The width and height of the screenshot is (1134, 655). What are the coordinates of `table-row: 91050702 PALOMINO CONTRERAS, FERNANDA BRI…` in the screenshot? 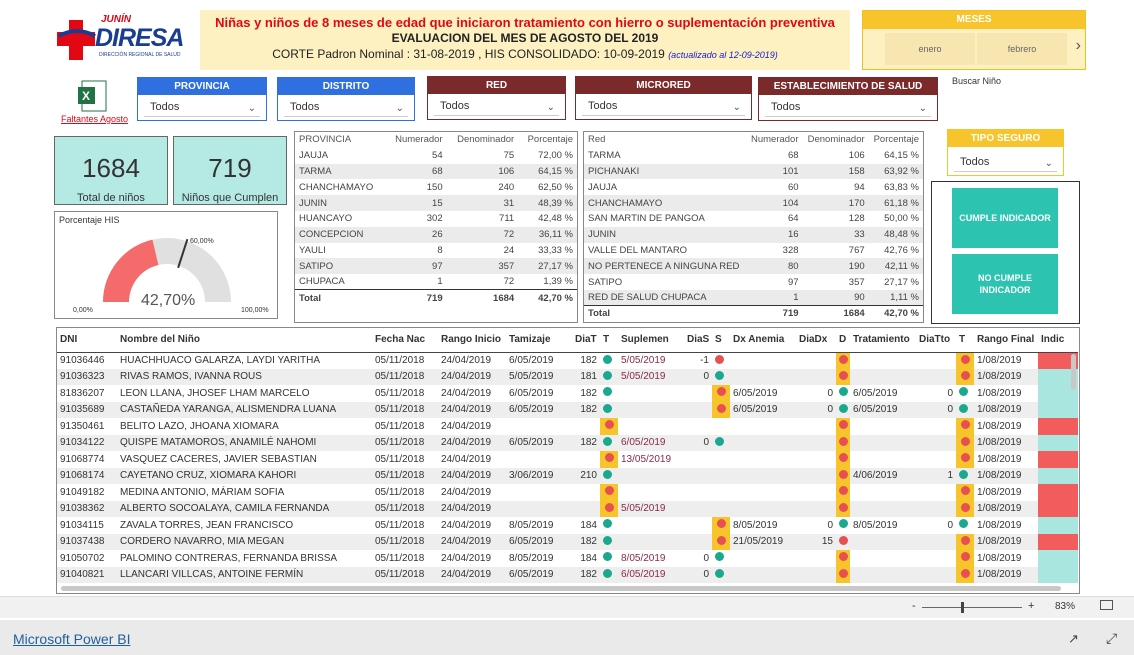 It's located at (567, 558).